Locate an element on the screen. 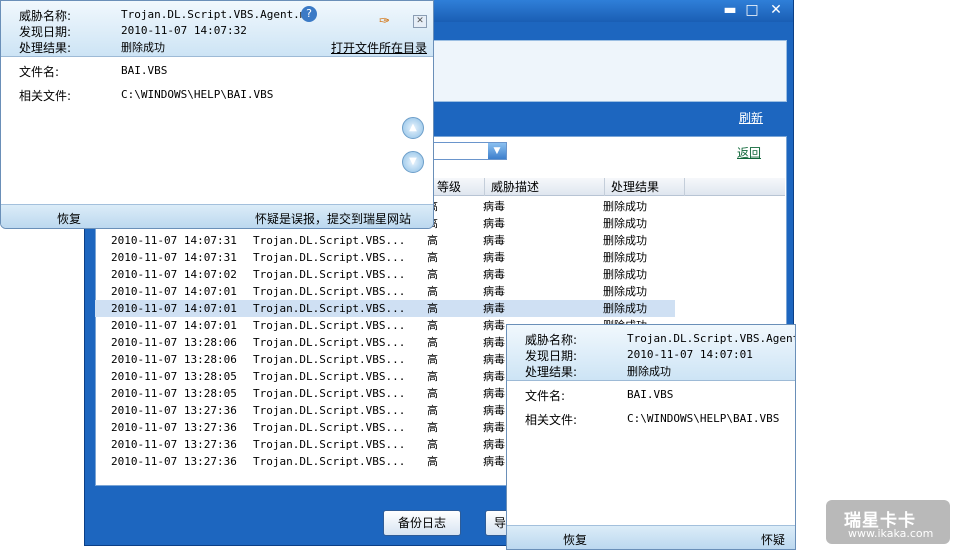 Image resolution: width=960 pixels, height=551 pixels. col-result: 处理结果 is located at coordinates (645, 187).